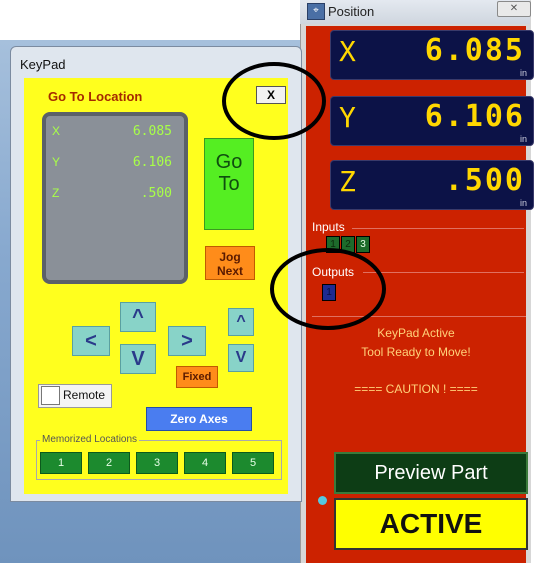  I want to click on z-down-button: V, so click(241, 358).